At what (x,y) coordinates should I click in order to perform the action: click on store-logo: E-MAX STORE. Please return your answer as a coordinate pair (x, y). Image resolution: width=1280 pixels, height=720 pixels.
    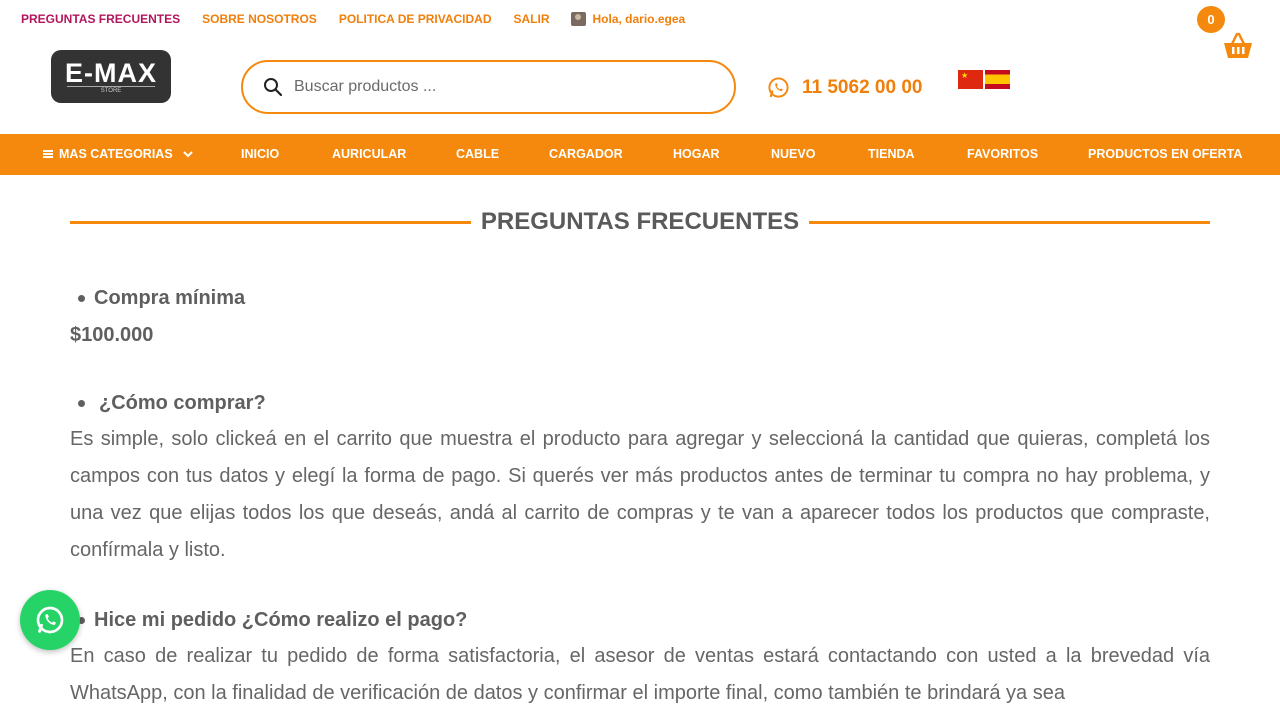
    Looking at the image, I should click on (111, 76).